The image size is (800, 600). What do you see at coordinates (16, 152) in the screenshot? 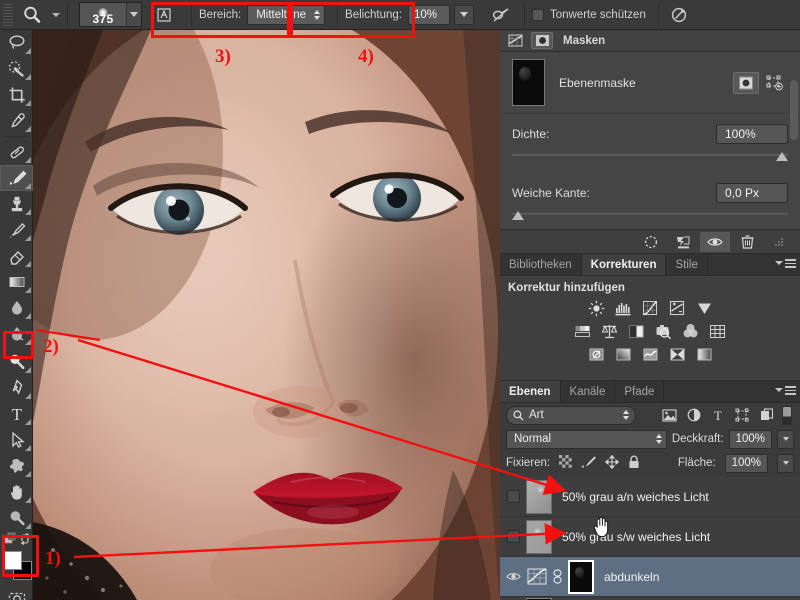
I see `sidebar-tool-healing-brush` at bounding box center [16, 152].